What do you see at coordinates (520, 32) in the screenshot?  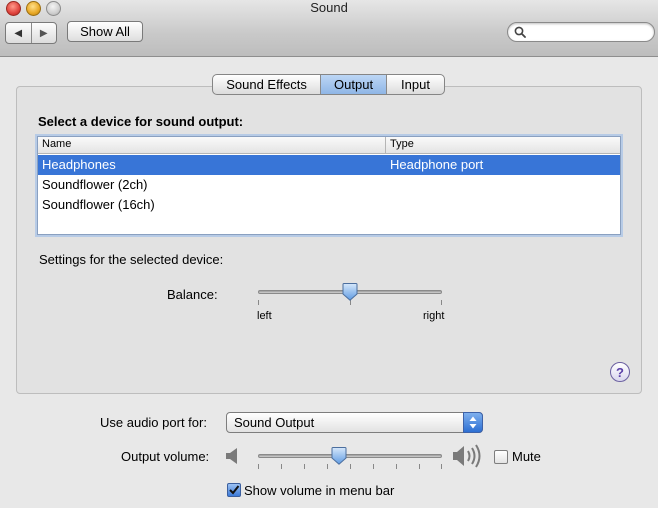 I see `search-icon` at bounding box center [520, 32].